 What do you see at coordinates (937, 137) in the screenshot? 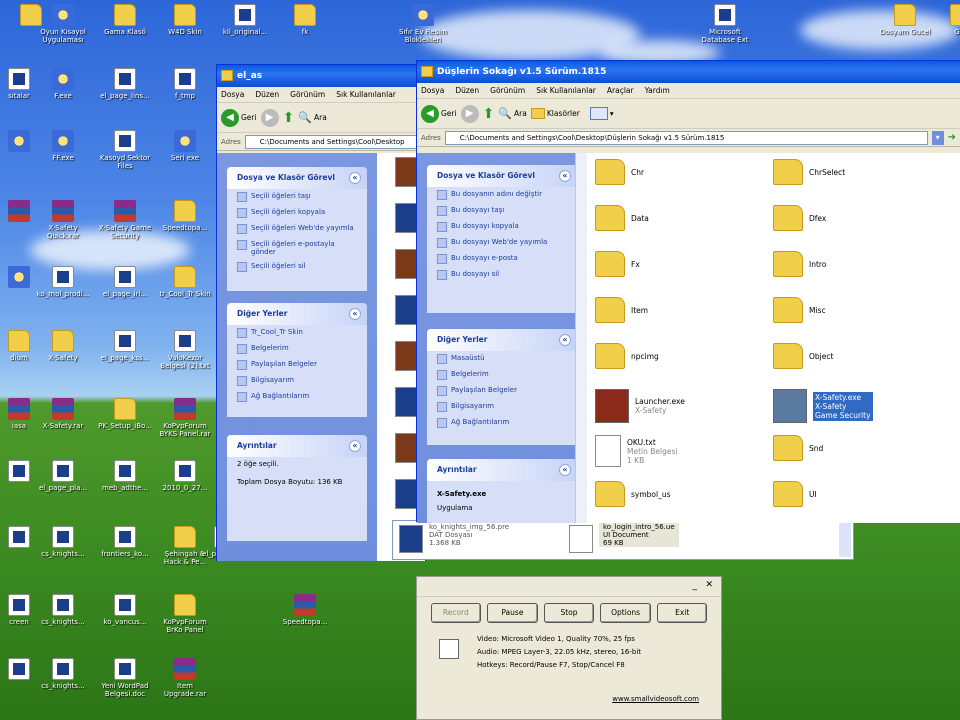
I see `address-dropdown-icon: ▾` at bounding box center [937, 137].